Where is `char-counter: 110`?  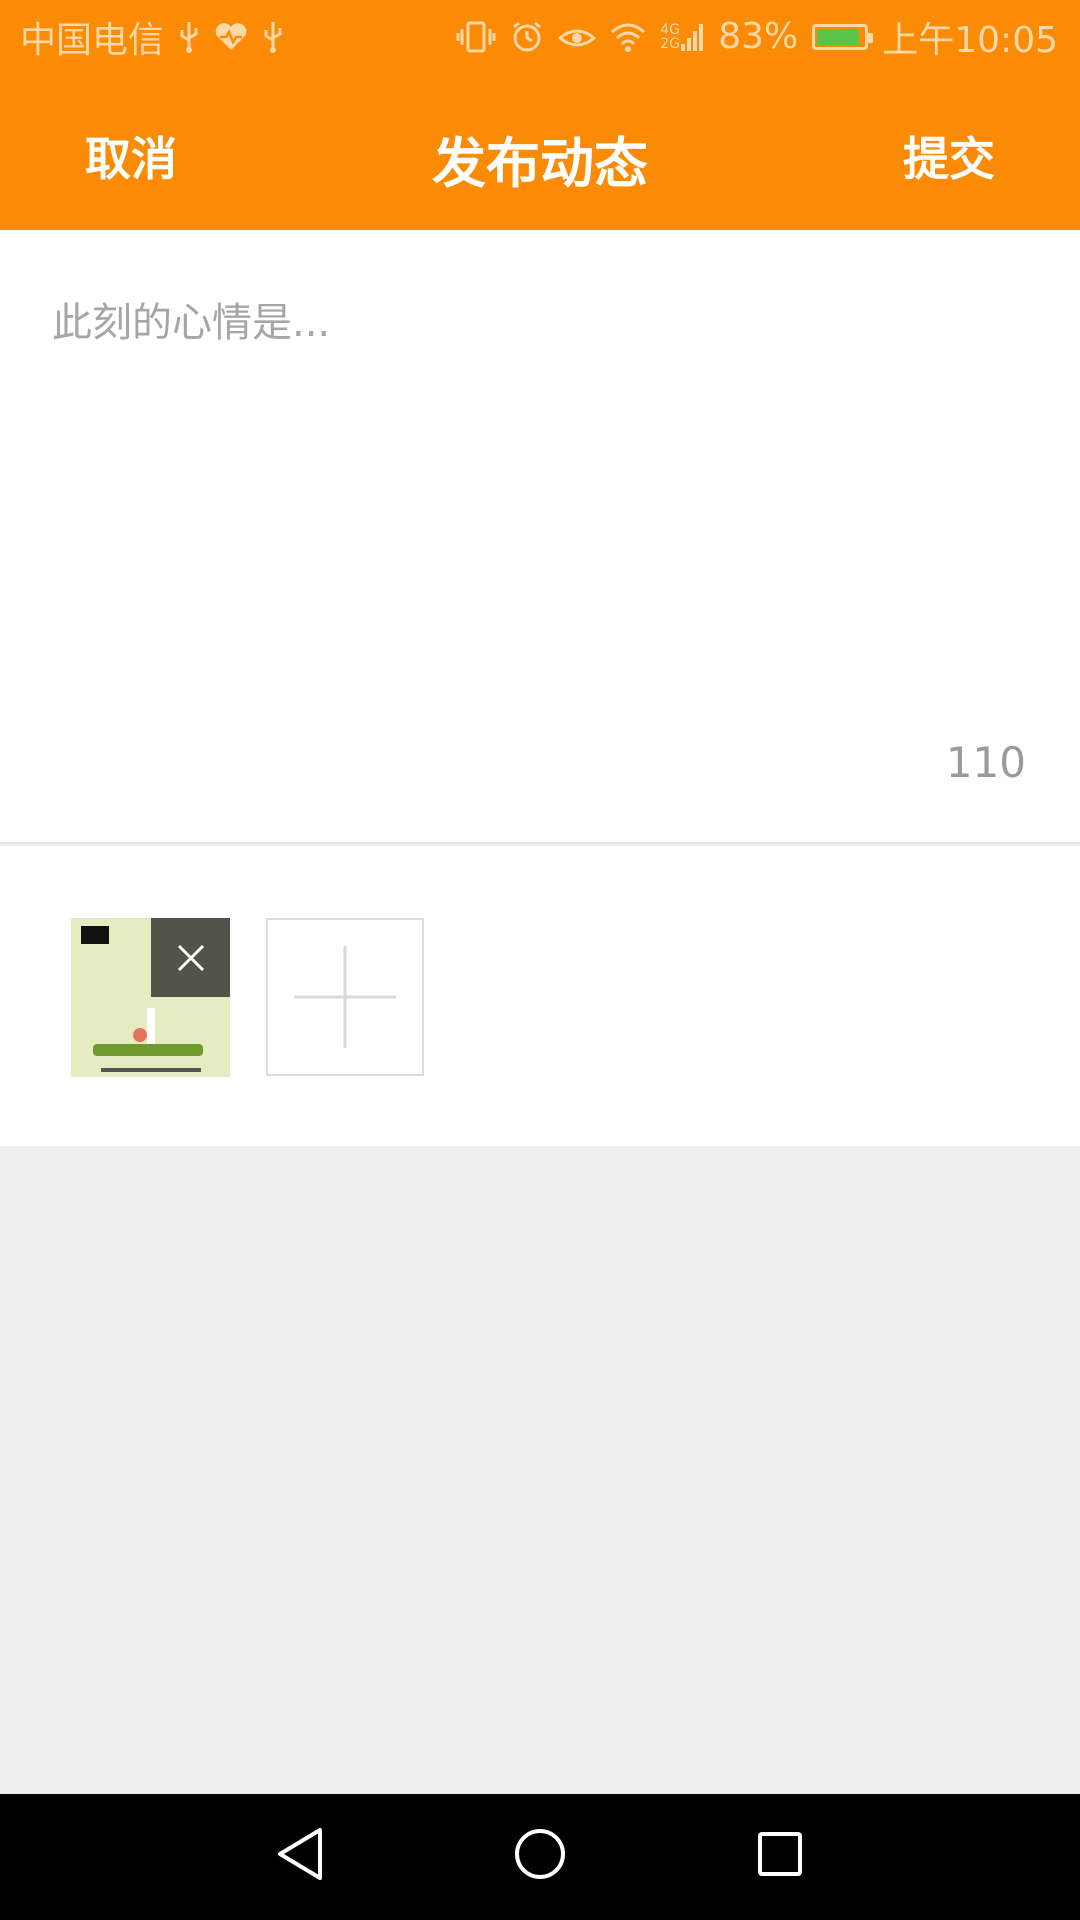
char-counter: 110 is located at coordinates (985, 762).